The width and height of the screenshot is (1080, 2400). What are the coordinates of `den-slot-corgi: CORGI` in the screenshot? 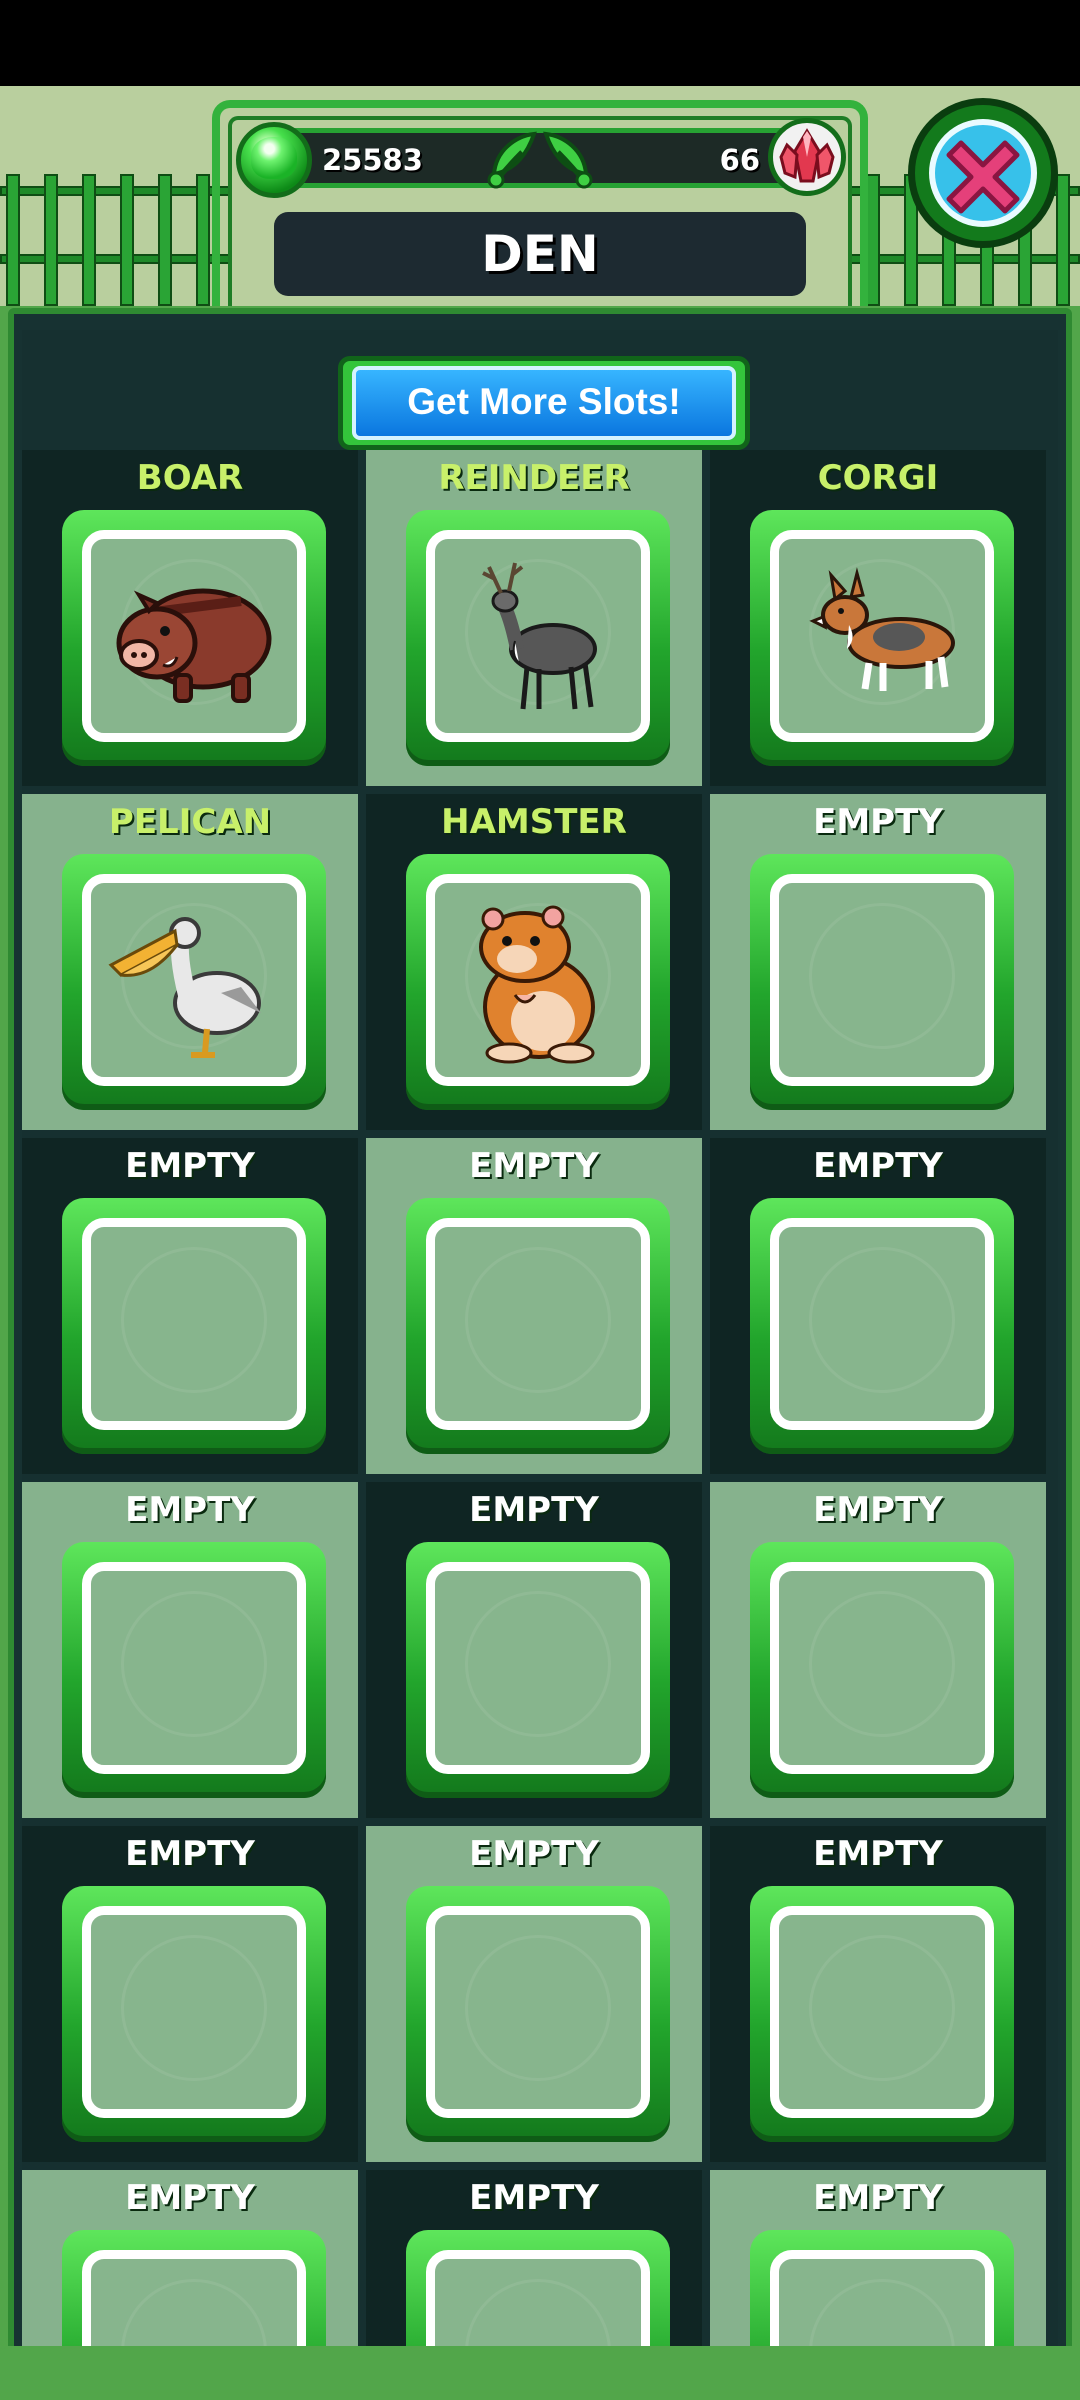 It's located at (878, 618).